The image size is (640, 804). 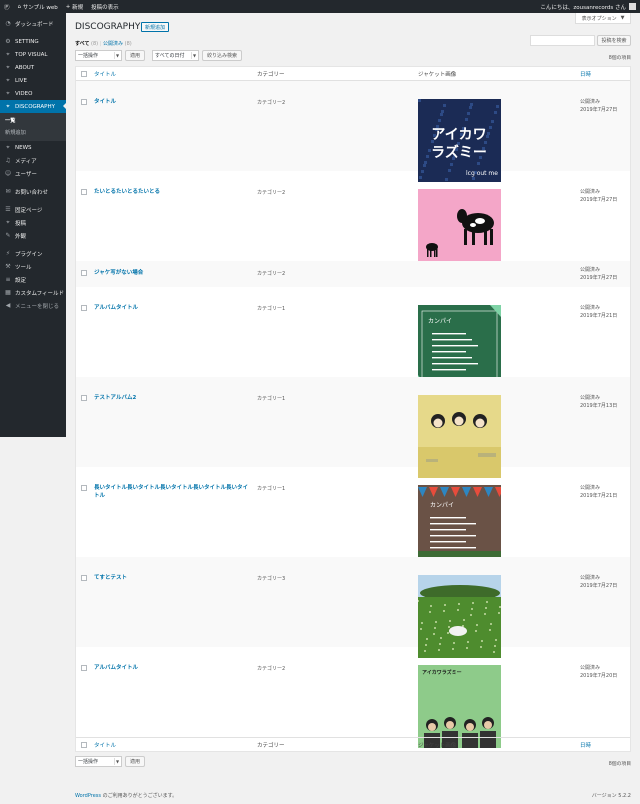 I want to click on menu-プラグイン: ⚡ プラグイン, so click(x=33, y=253).